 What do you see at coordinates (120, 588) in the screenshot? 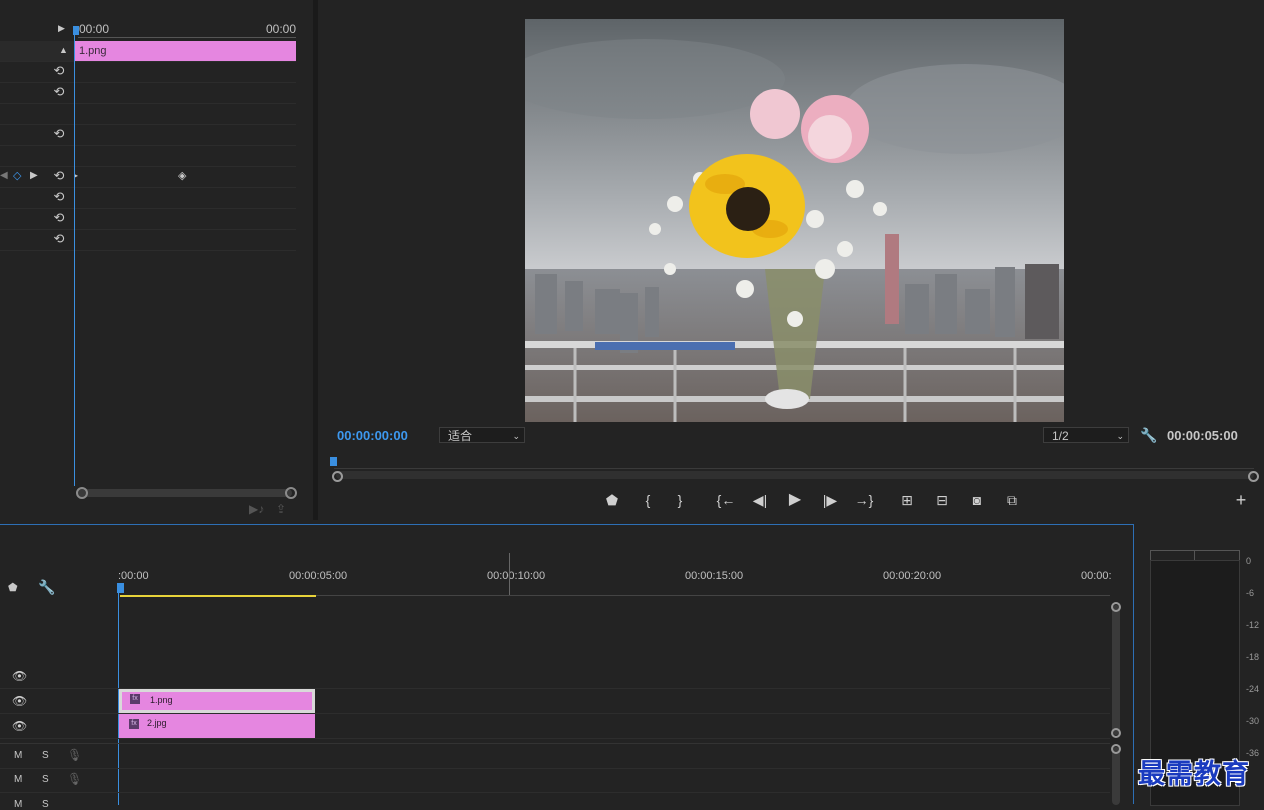
I see `tl-playhead-marker` at bounding box center [120, 588].